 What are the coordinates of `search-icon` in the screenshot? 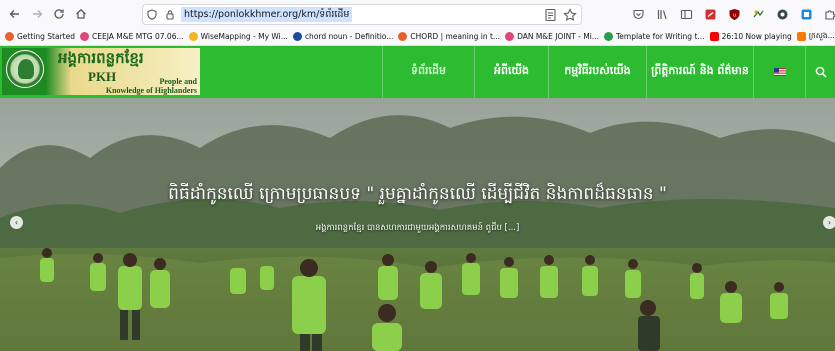 It's located at (821, 72).